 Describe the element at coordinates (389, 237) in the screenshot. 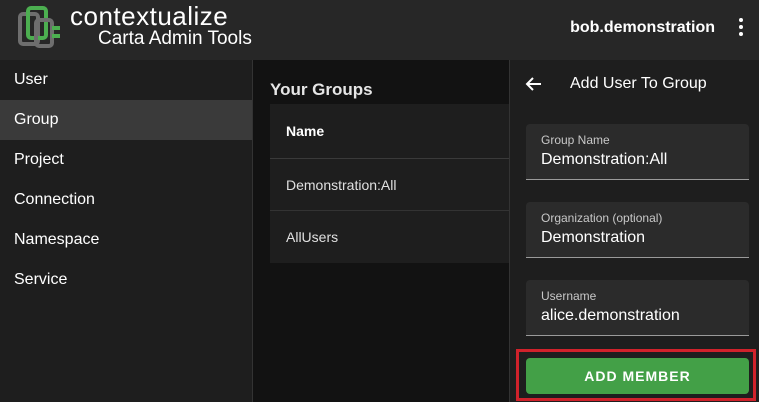

I see `table-row: AllUsers` at that location.